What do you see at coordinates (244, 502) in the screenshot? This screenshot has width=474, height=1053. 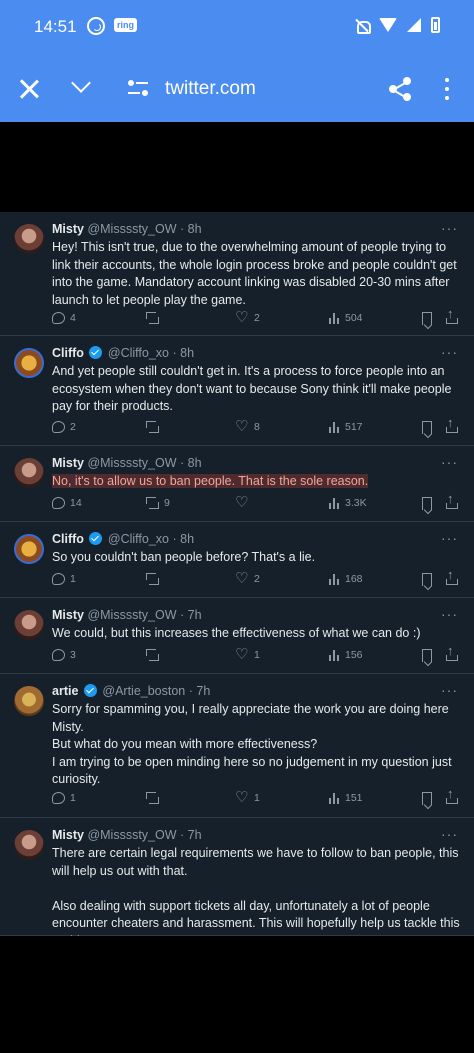 I see `like-button` at bounding box center [244, 502].